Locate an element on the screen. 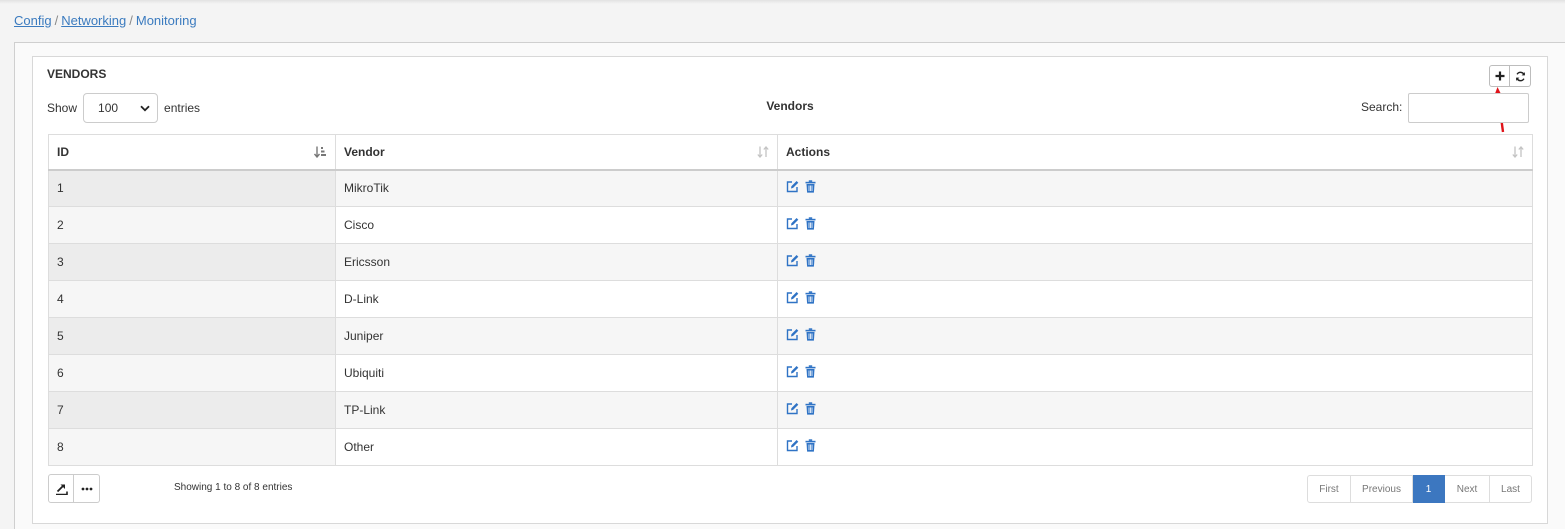 Image resolution: width=1565 pixels, height=529 pixels. table-header-row: ID Vendor Actions is located at coordinates (790, 152).